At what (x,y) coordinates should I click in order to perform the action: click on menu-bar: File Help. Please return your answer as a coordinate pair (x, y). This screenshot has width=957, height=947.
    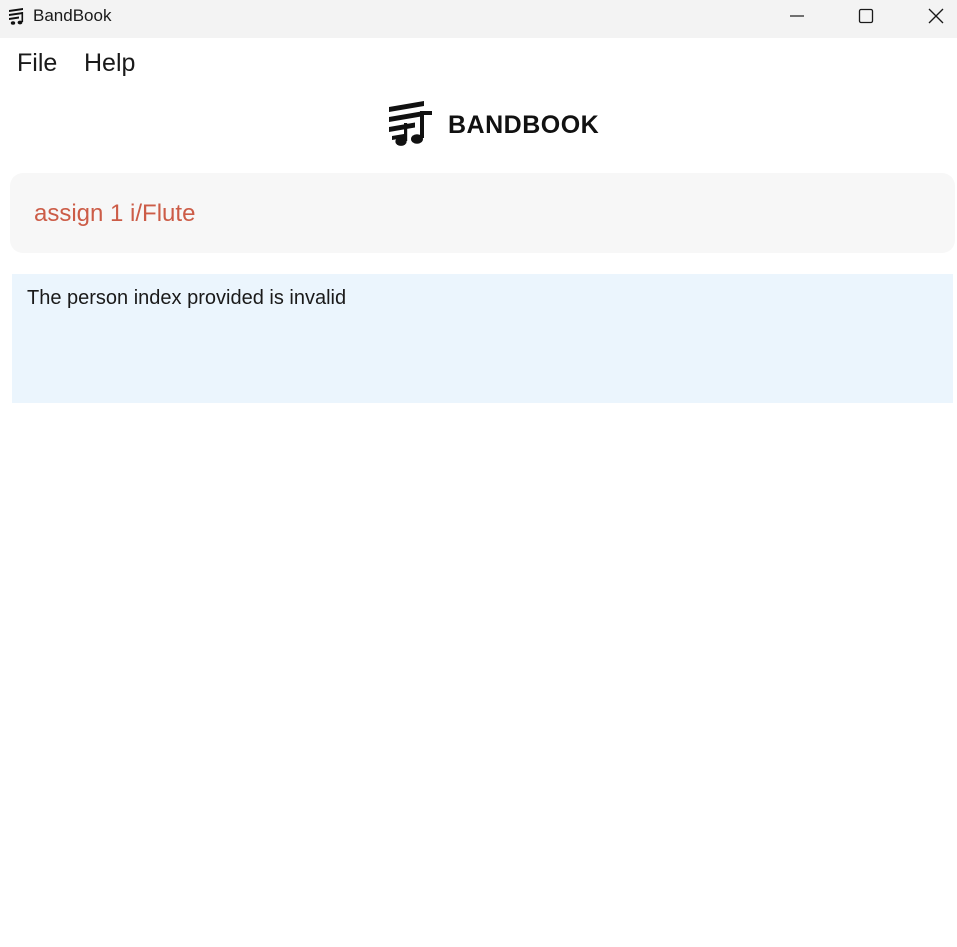
    Looking at the image, I should click on (478, 64).